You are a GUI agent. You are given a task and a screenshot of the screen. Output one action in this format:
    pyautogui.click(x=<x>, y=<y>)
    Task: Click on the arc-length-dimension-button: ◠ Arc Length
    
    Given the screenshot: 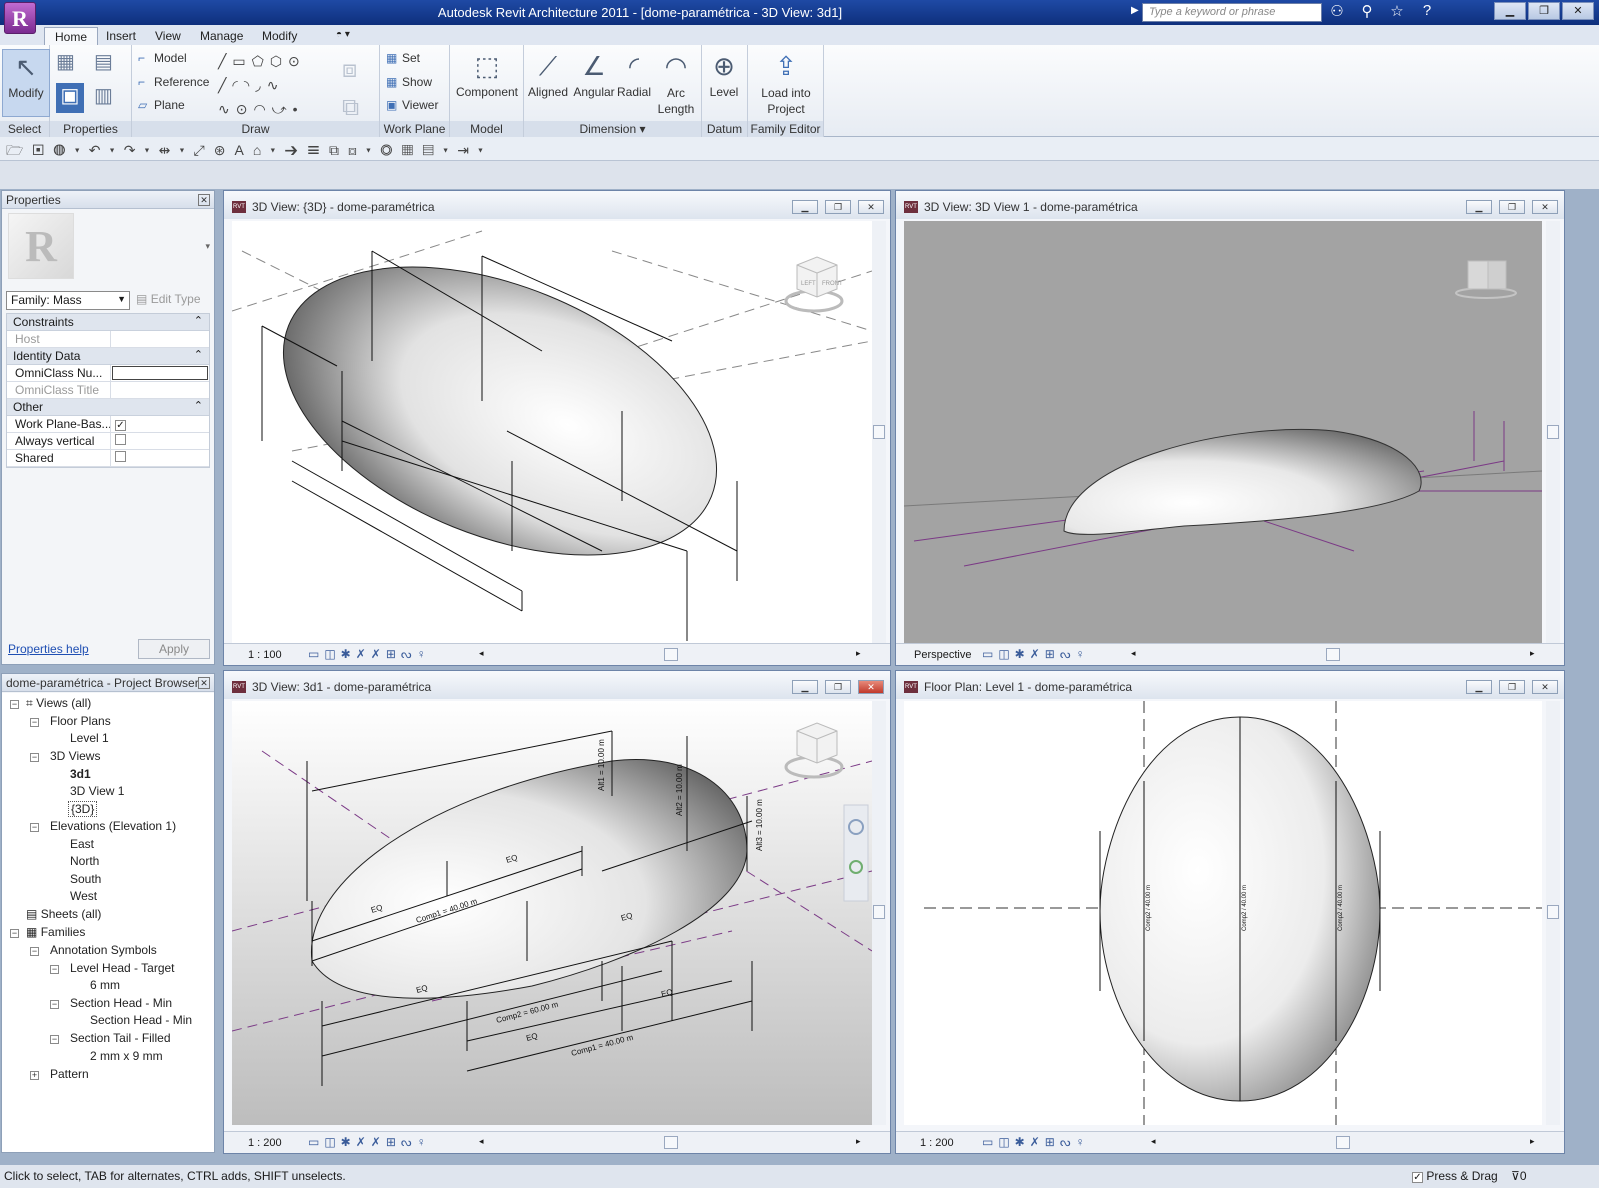 What is the action you would take?
    pyautogui.click(x=676, y=83)
    